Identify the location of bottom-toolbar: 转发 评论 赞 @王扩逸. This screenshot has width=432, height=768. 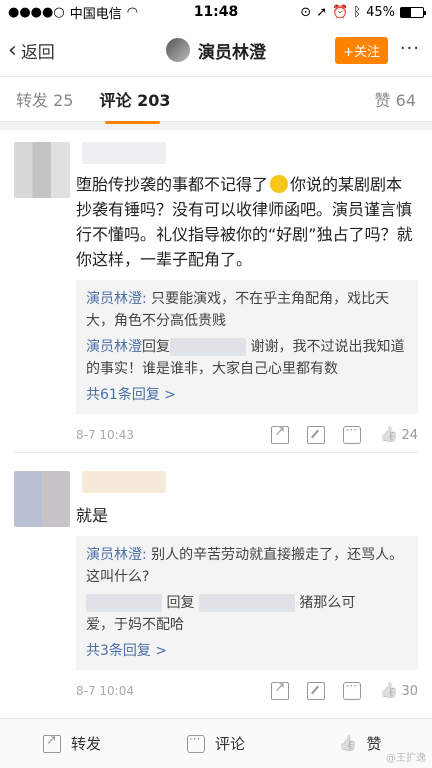
(216, 743).